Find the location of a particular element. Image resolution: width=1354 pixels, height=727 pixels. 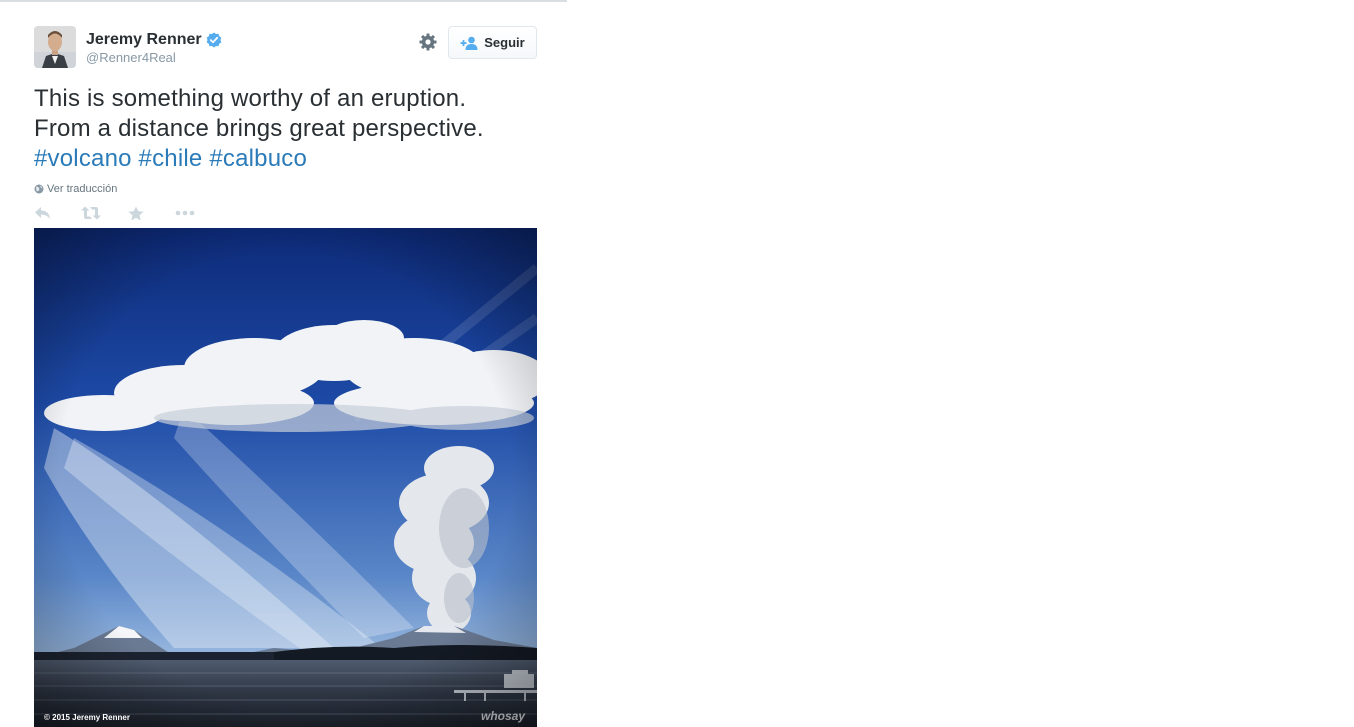

favorite-icon is located at coordinates (151, 213).